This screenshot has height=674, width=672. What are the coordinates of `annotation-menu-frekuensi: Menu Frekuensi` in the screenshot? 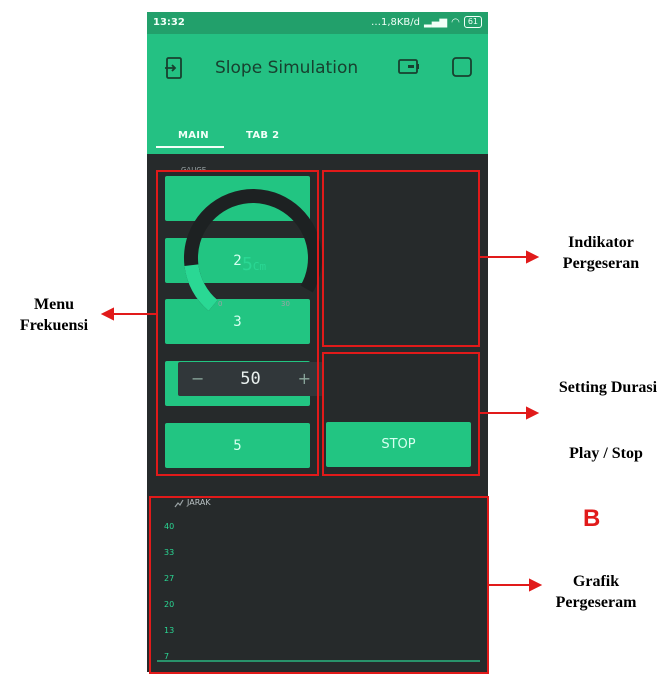 It's located at (54, 315).